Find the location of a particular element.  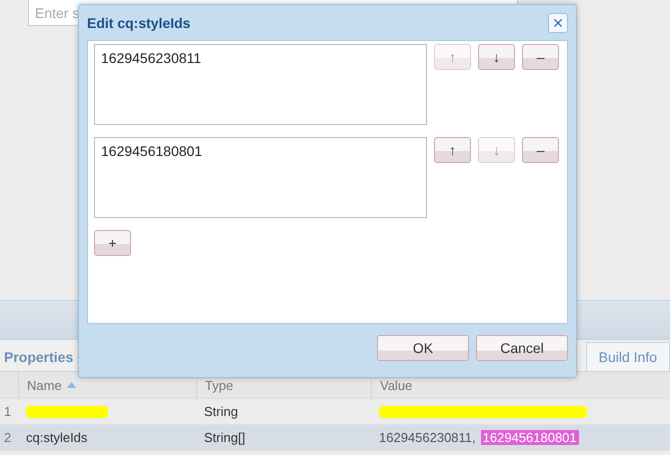

table-cell-text: String[] is located at coordinates (224, 438).